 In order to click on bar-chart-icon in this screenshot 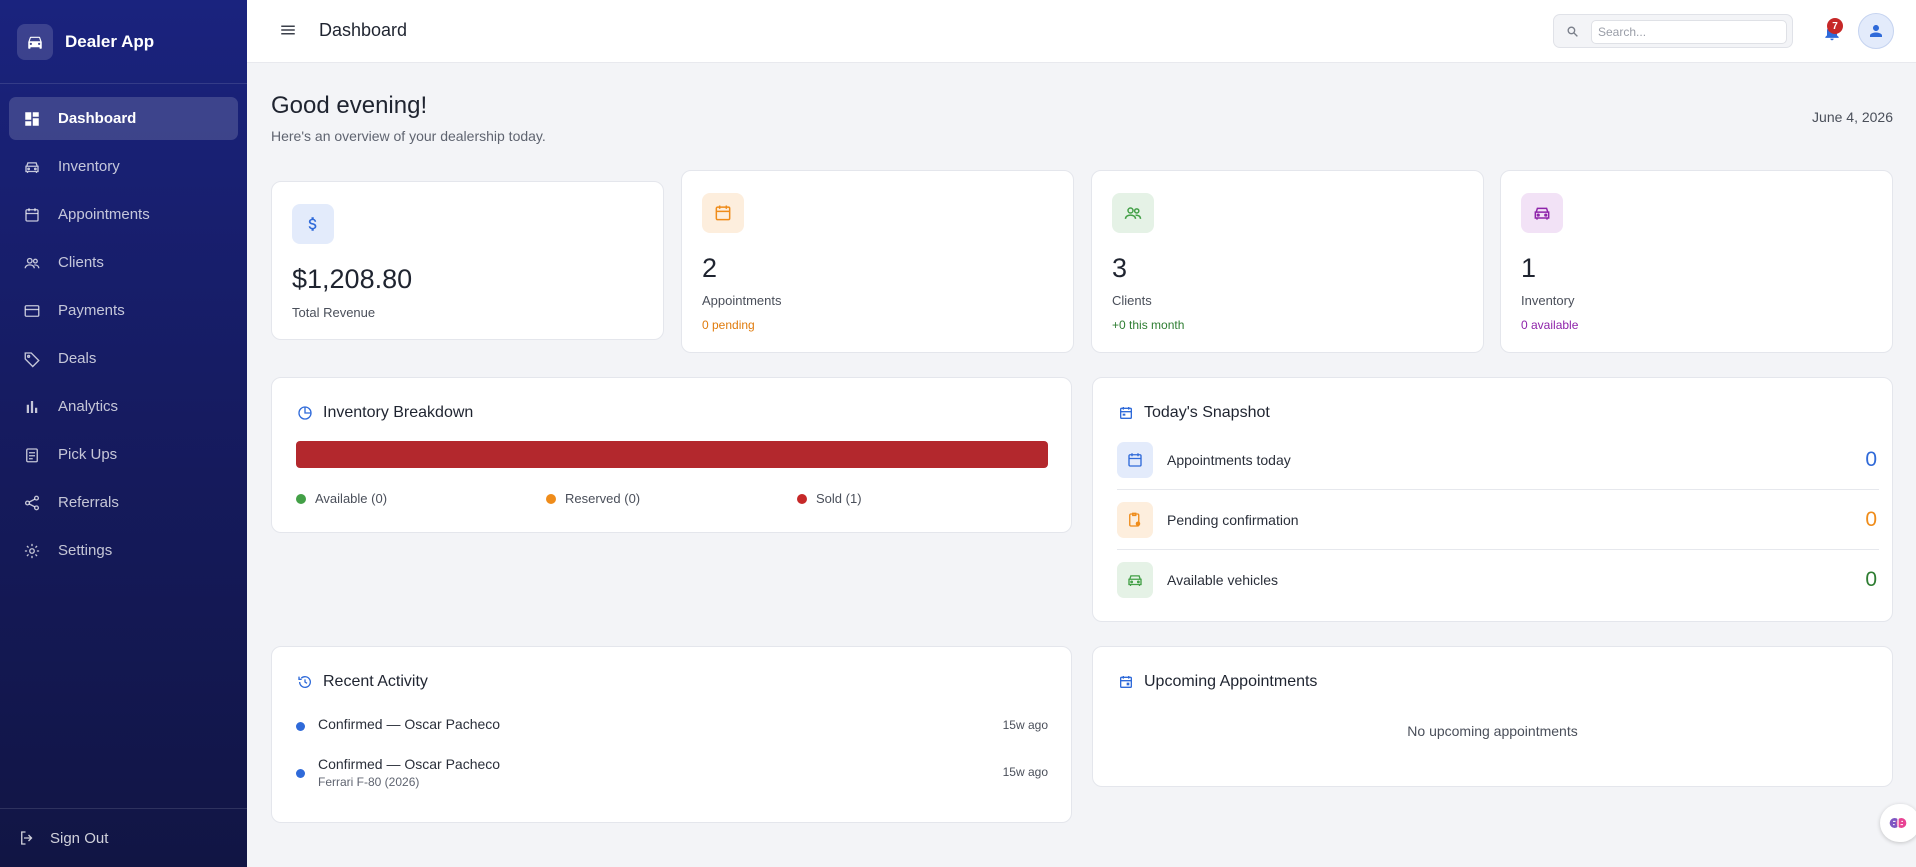, I will do `click(32, 406)`.